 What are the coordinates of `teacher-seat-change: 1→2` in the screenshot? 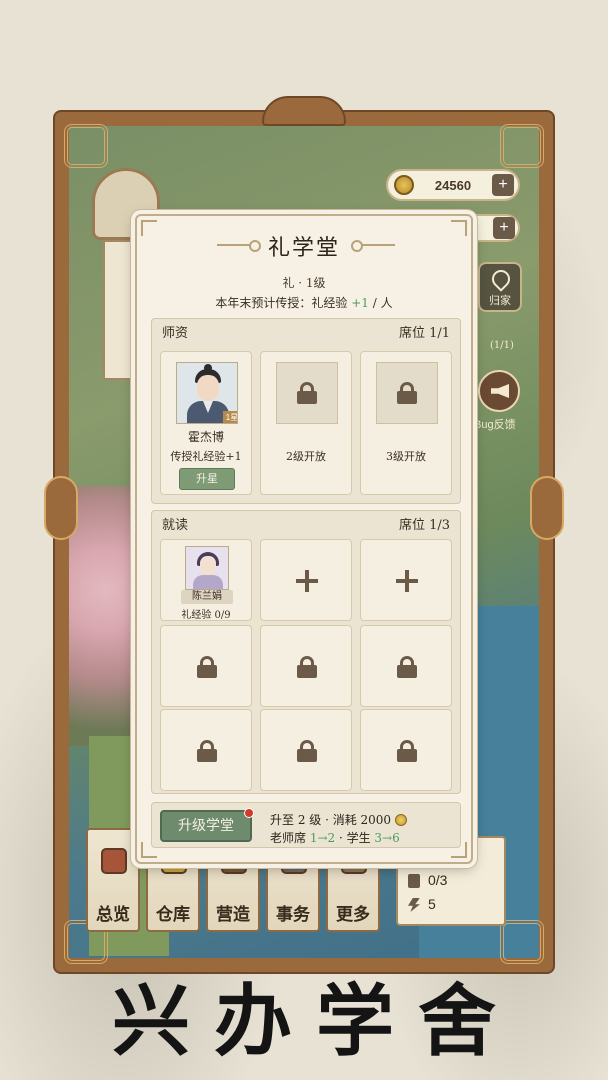 It's located at (322, 838).